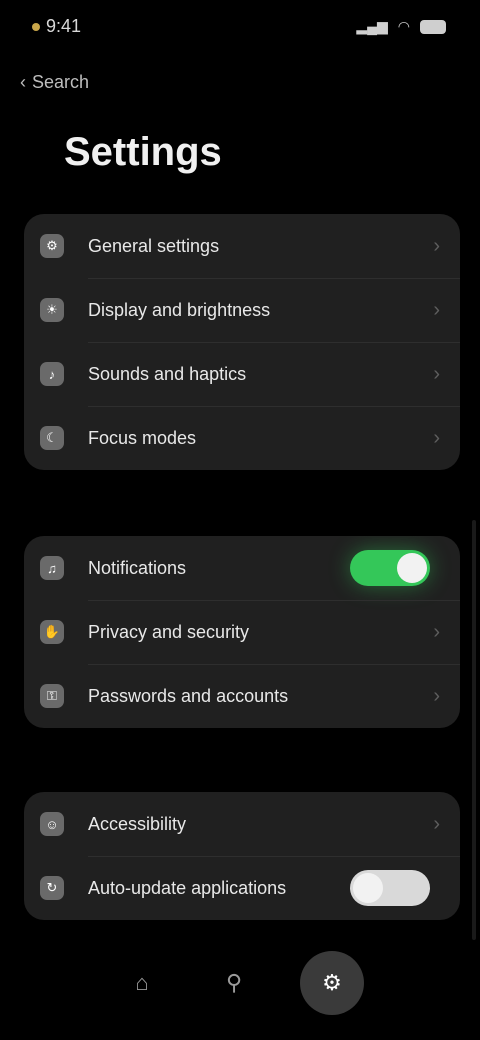 The image size is (480, 1040). What do you see at coordinates (52, 310) in the screenshot?
I see `sun-icon: ☀` at bounding box center [52, 310].